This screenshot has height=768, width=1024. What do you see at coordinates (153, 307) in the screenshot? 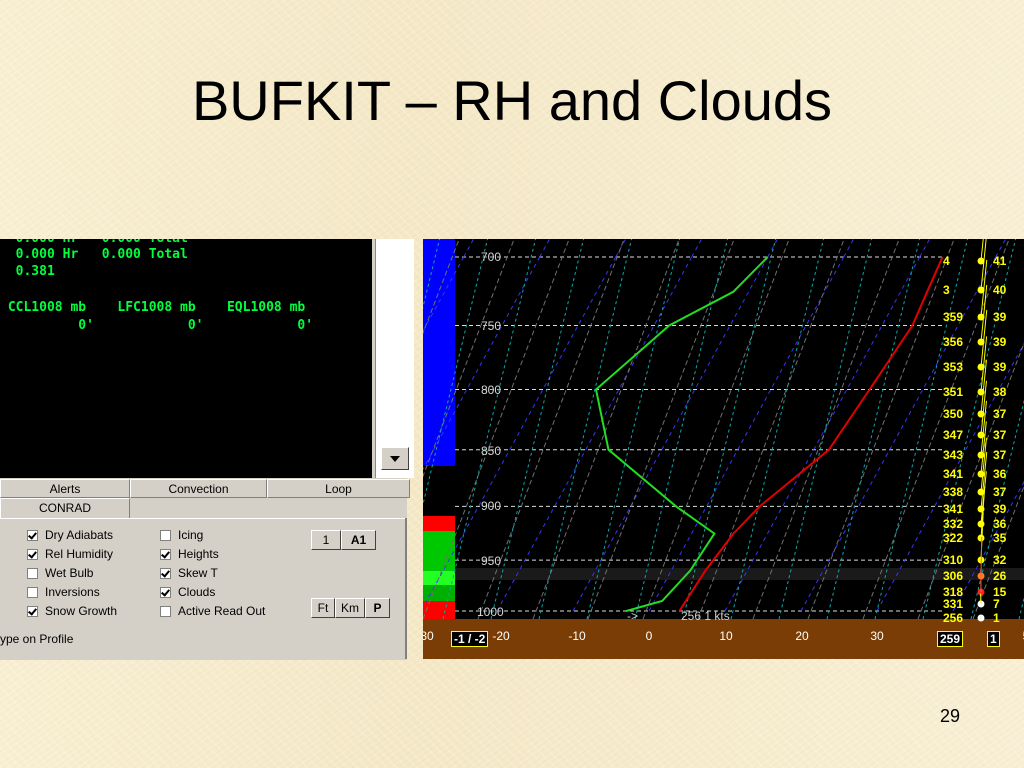
I see `output-line: CCL1008 mb LFC1008 mb EQL1008 mb` at bounding box center [153, 307].